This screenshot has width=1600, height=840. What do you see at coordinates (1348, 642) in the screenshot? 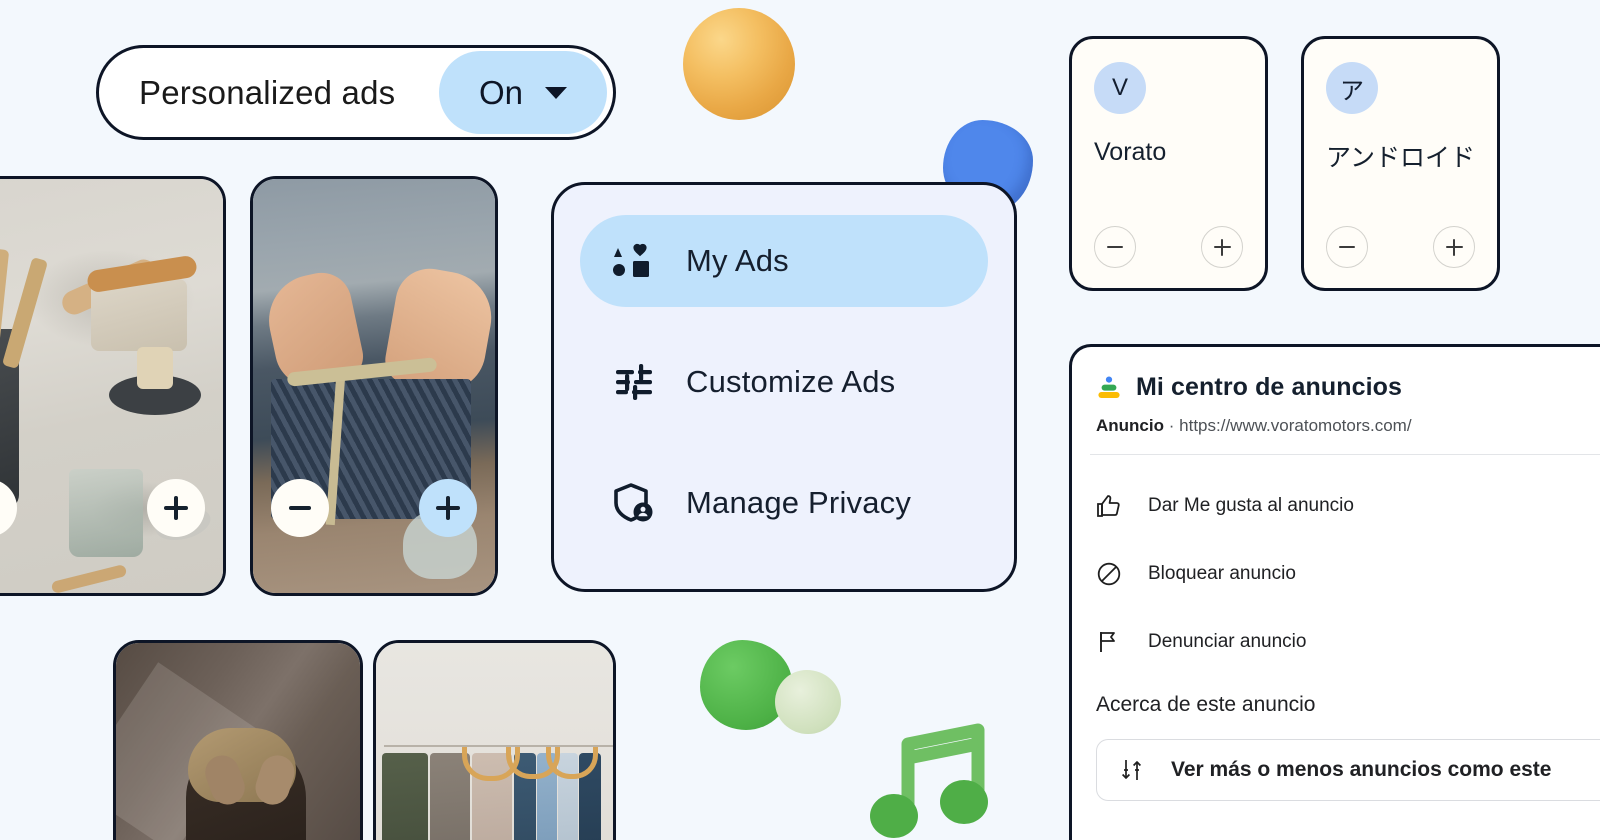
I see `ad-action-report: Denunciar anuncio` at bounding box center [1348, 642].